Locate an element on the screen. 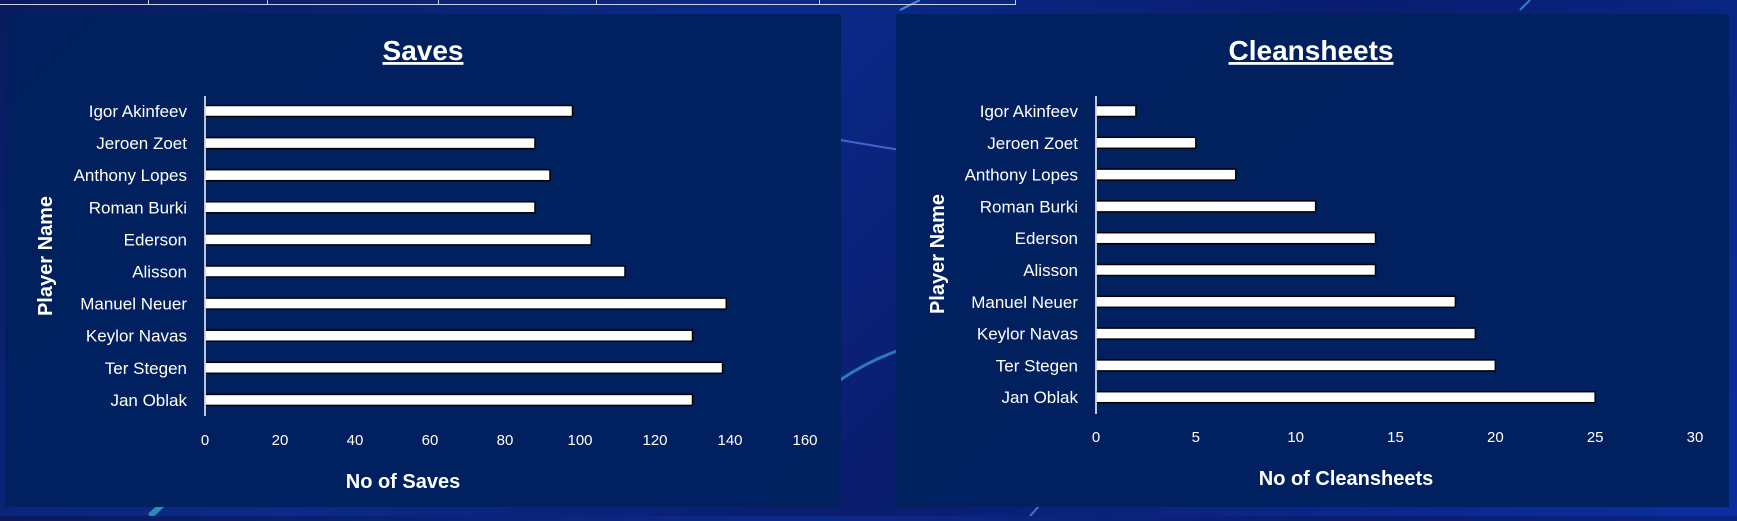  x-tick-labels: 0 20 40 60 80 100 120 140 160 is located at coordinates (509, 440).